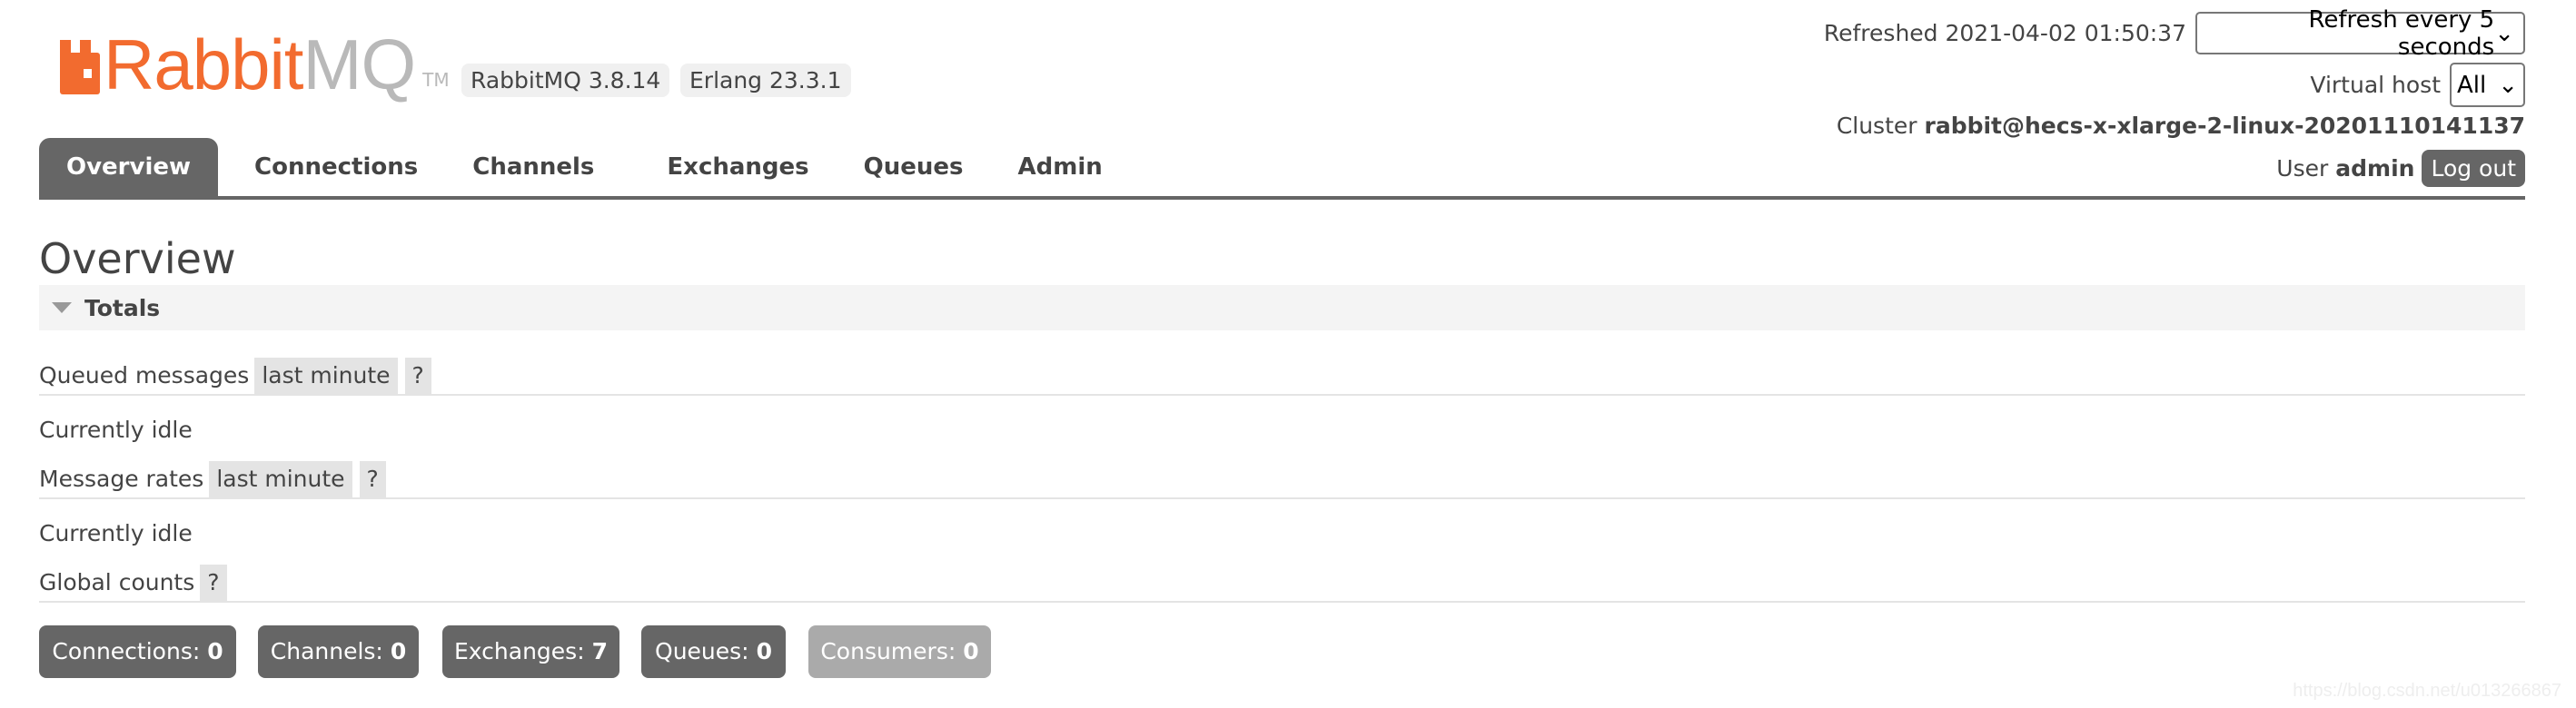  Describe the element at coordinates (1282, 198) in the screenshot. I see `nav-divider` at that location.